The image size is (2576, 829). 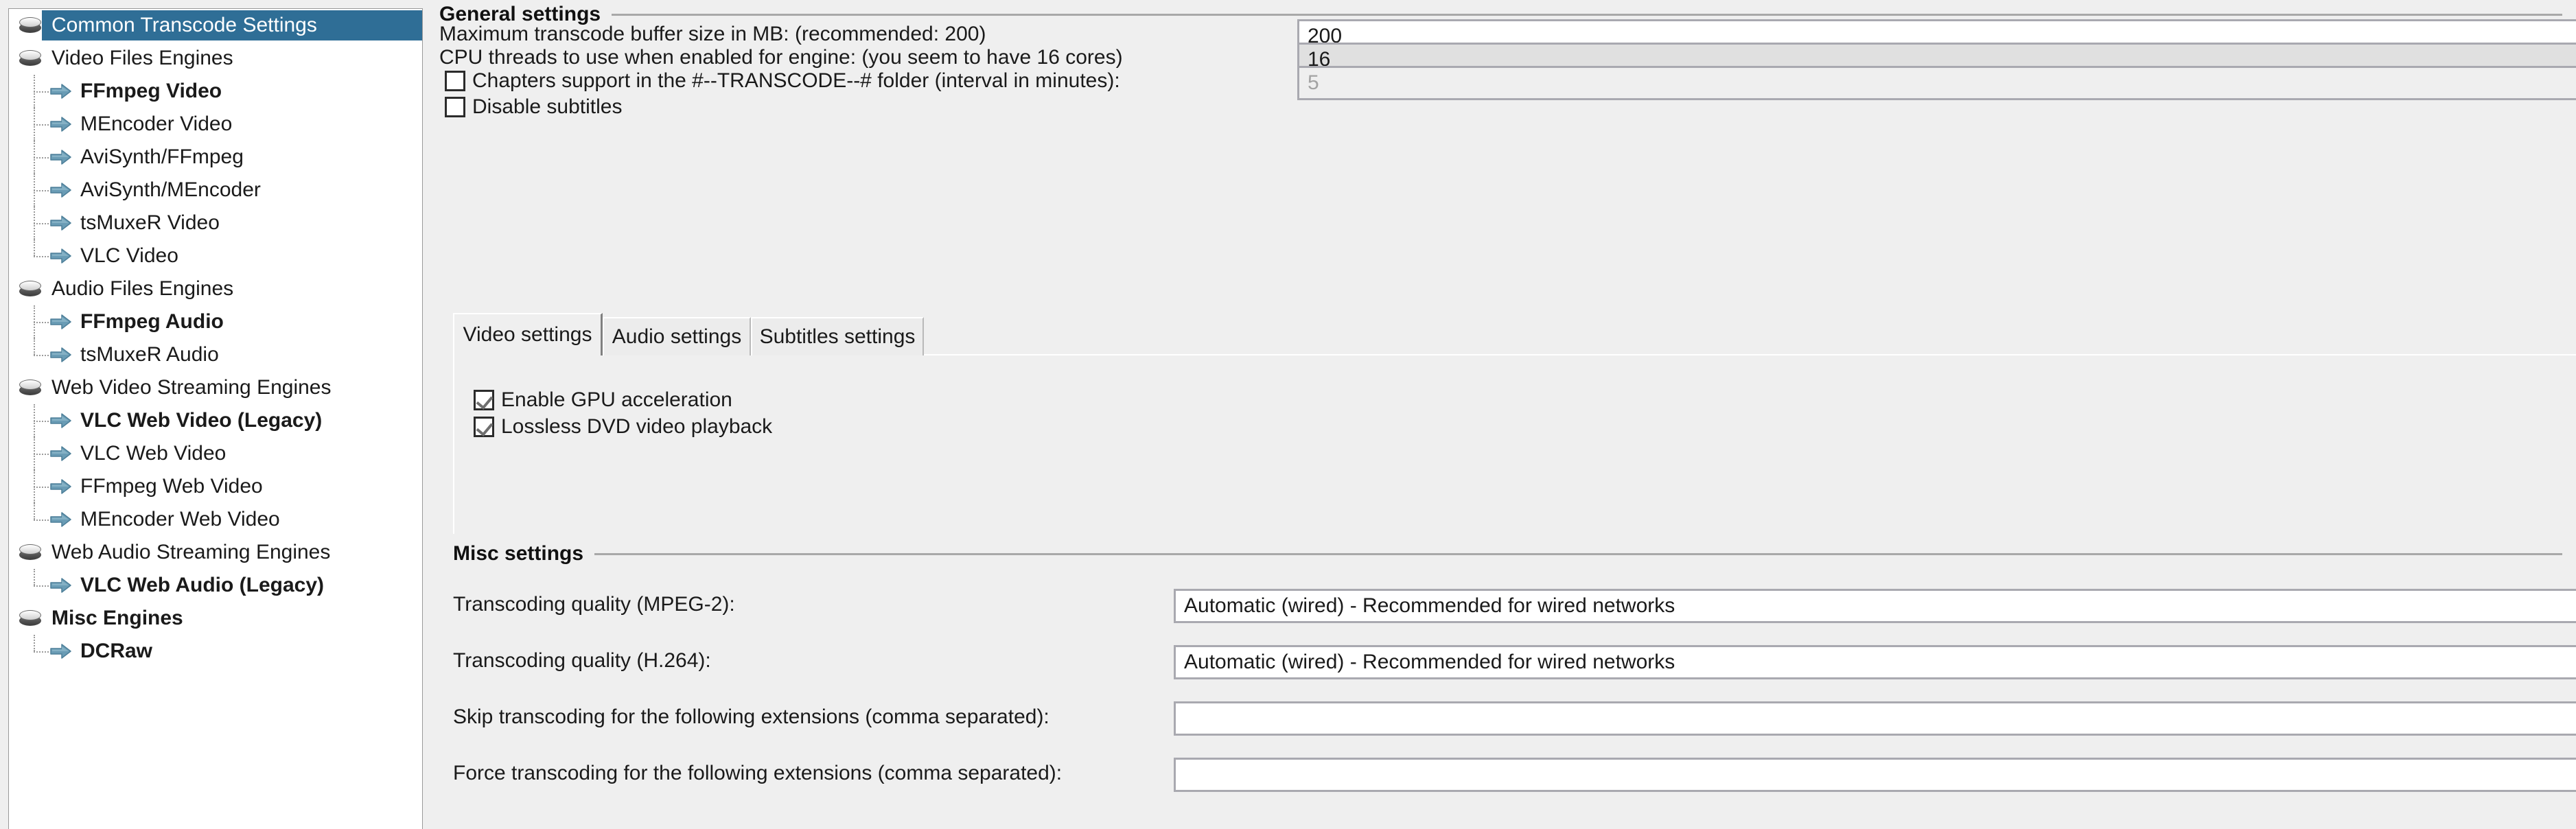 I want to click on skip-transcoding-input, so click(x=1875, y=718).